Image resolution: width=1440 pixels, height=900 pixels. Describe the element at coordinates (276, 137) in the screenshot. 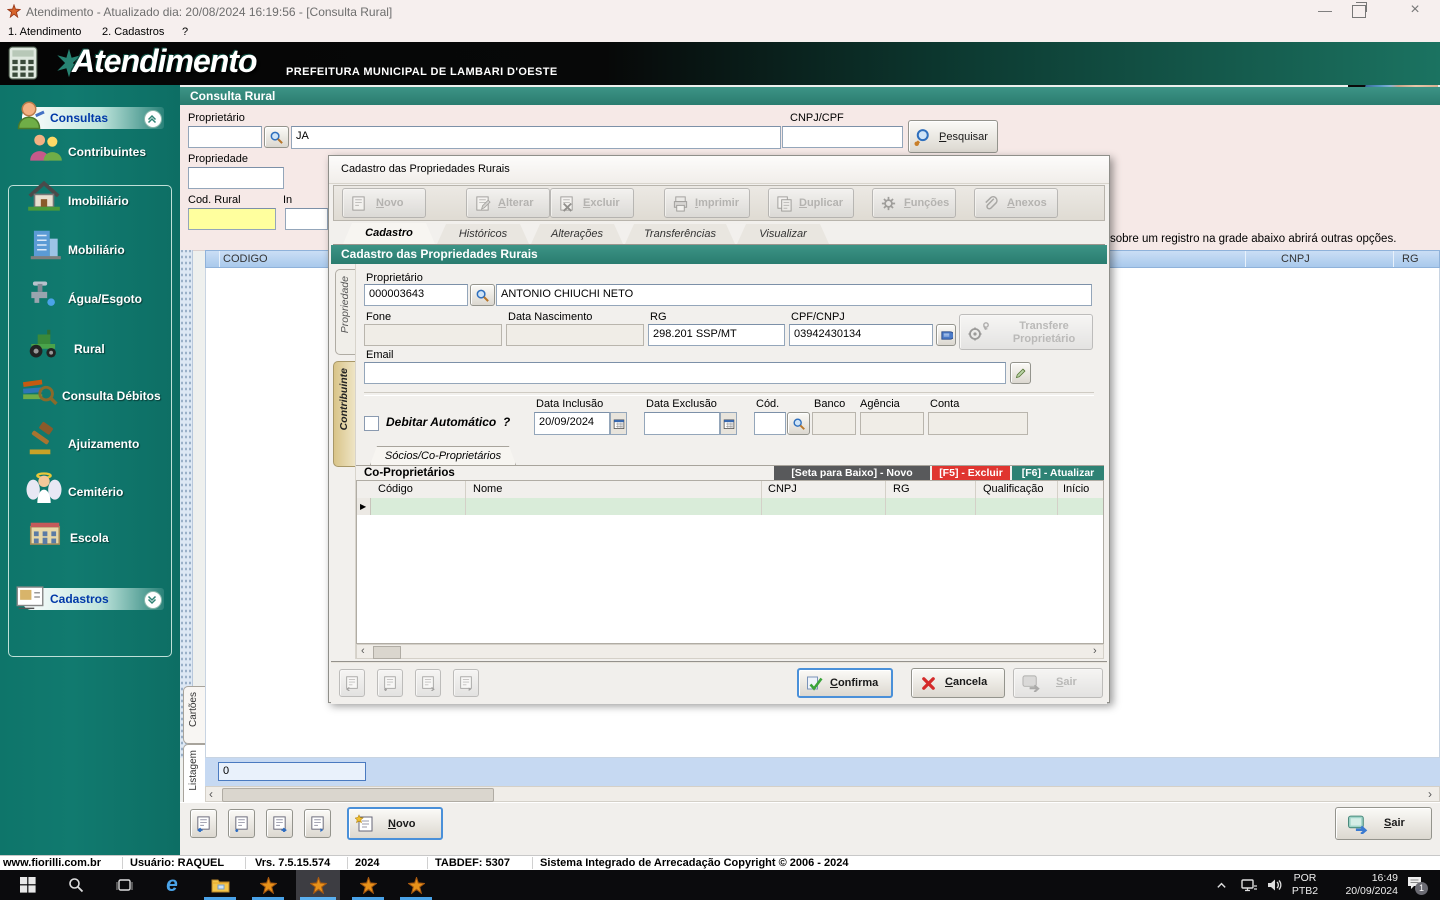

I see `proprietario-search-button` at that location.